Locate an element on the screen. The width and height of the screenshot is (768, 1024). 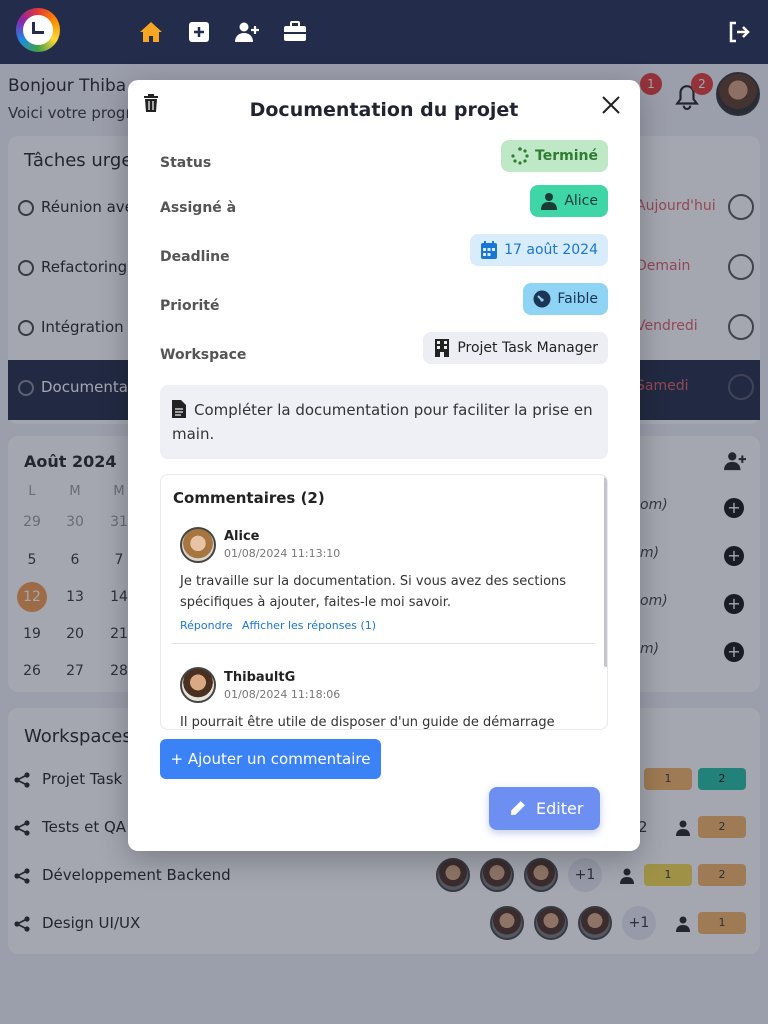
status-badge: Terminé is located at coordinates (554, 156).